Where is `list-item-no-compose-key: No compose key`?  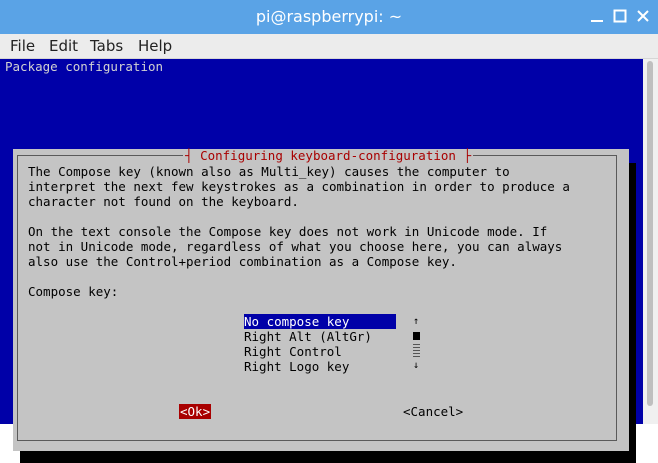
list-item-no-compose-key: No compose key is located at coordinates (320, 321).